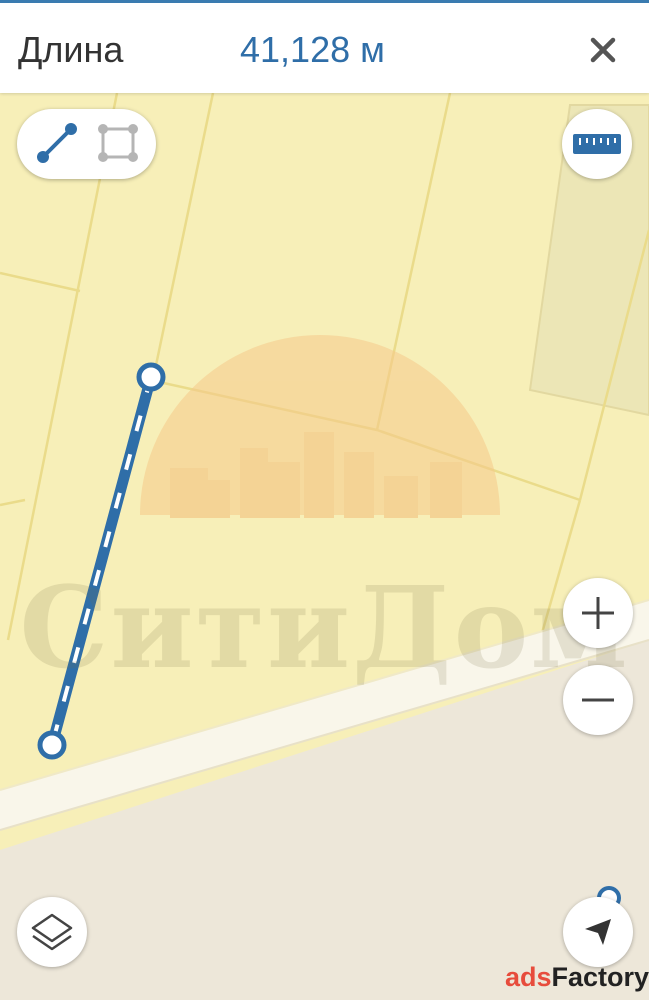  Describe the element at coordinates (57, 143) in the screenshot. I see `line-measure-icon` at that location.